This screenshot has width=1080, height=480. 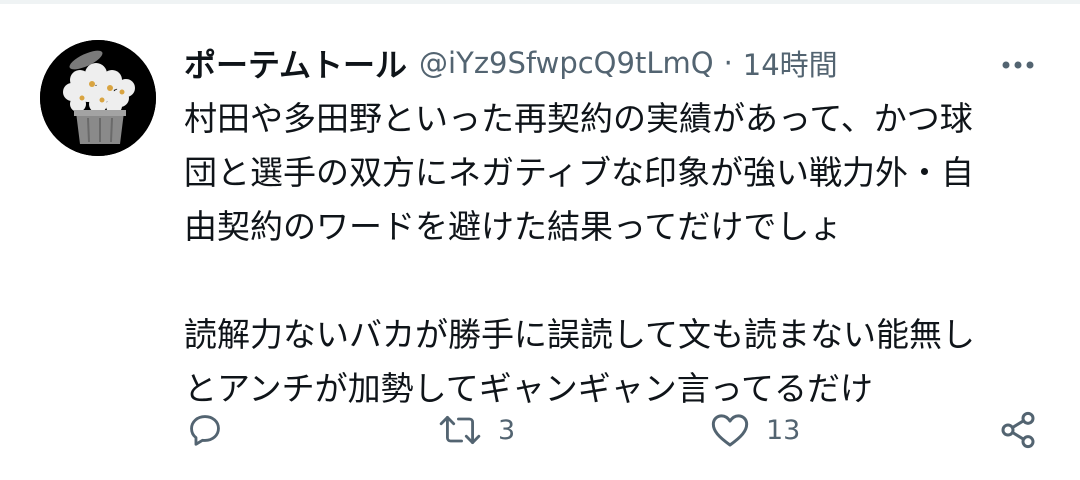 What do you see at coordinates (295, 63) in the screenshot?
I see `display-name: ポーテムトール` at bounding box center [295, 63].